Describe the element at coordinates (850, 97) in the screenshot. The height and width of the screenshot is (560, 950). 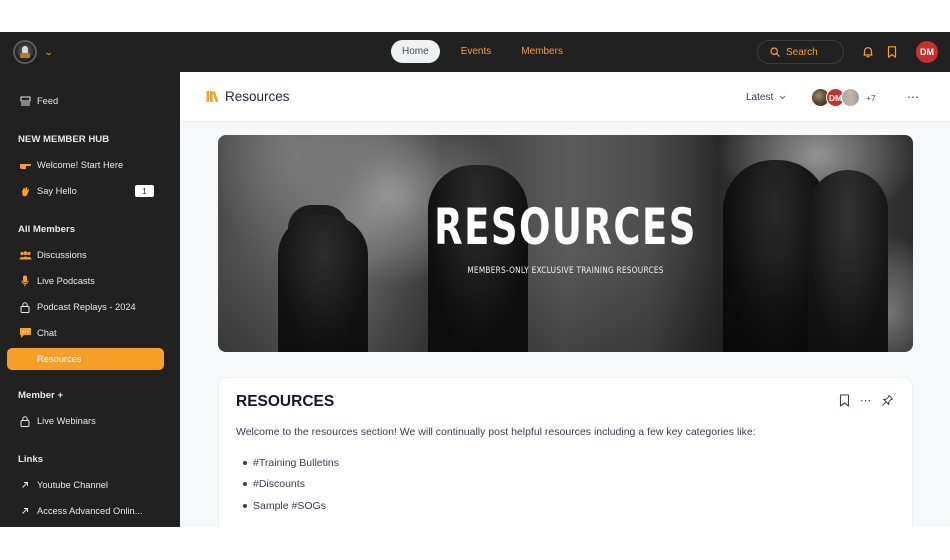
I see `member-avatar` at that location.